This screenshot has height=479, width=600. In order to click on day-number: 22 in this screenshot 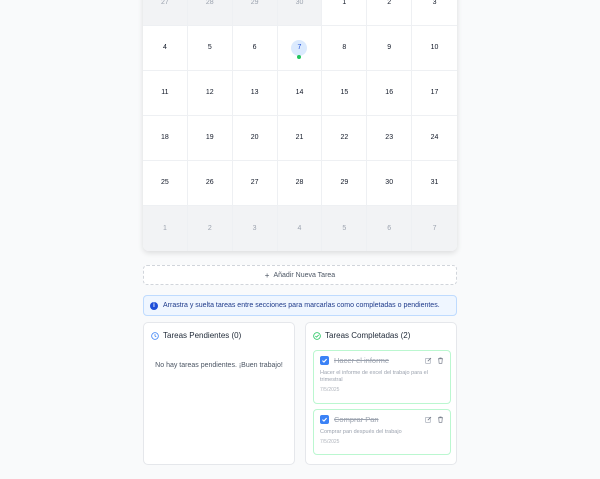, I will do `click(344, 137)`.